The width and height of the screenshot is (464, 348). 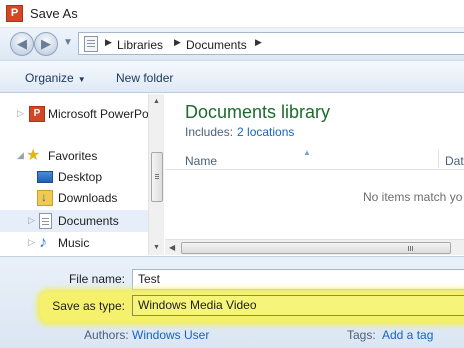 I want to click on nav-item-music: ▷ ♪ Music, so click(x=74, y=243).